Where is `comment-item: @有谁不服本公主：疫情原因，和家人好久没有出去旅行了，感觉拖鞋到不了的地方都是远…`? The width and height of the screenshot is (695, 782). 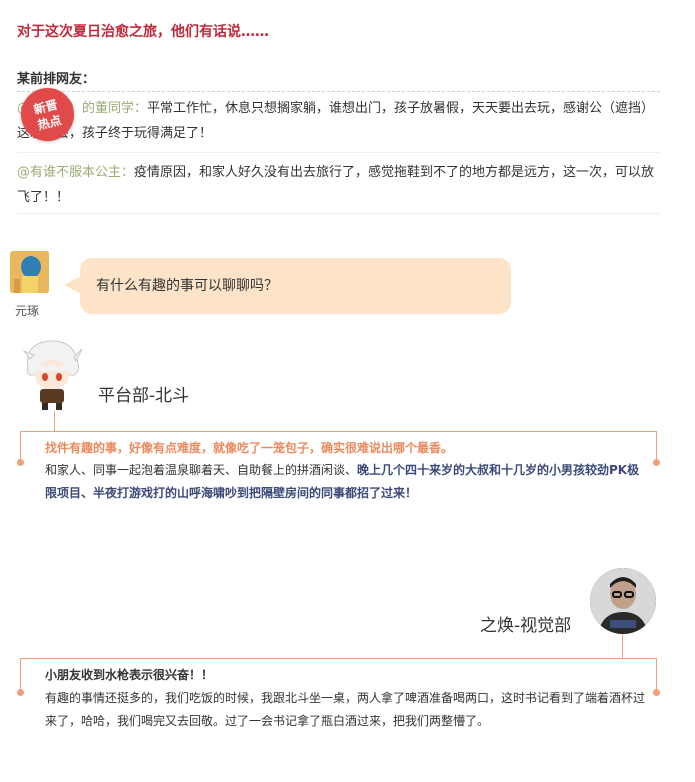
comment-item: @有谁不服本公主：疫情原因，和家人好久没有出去旅行了，感觉拖鞋到不了的地方都是远… is located at coordinates (338, 185).